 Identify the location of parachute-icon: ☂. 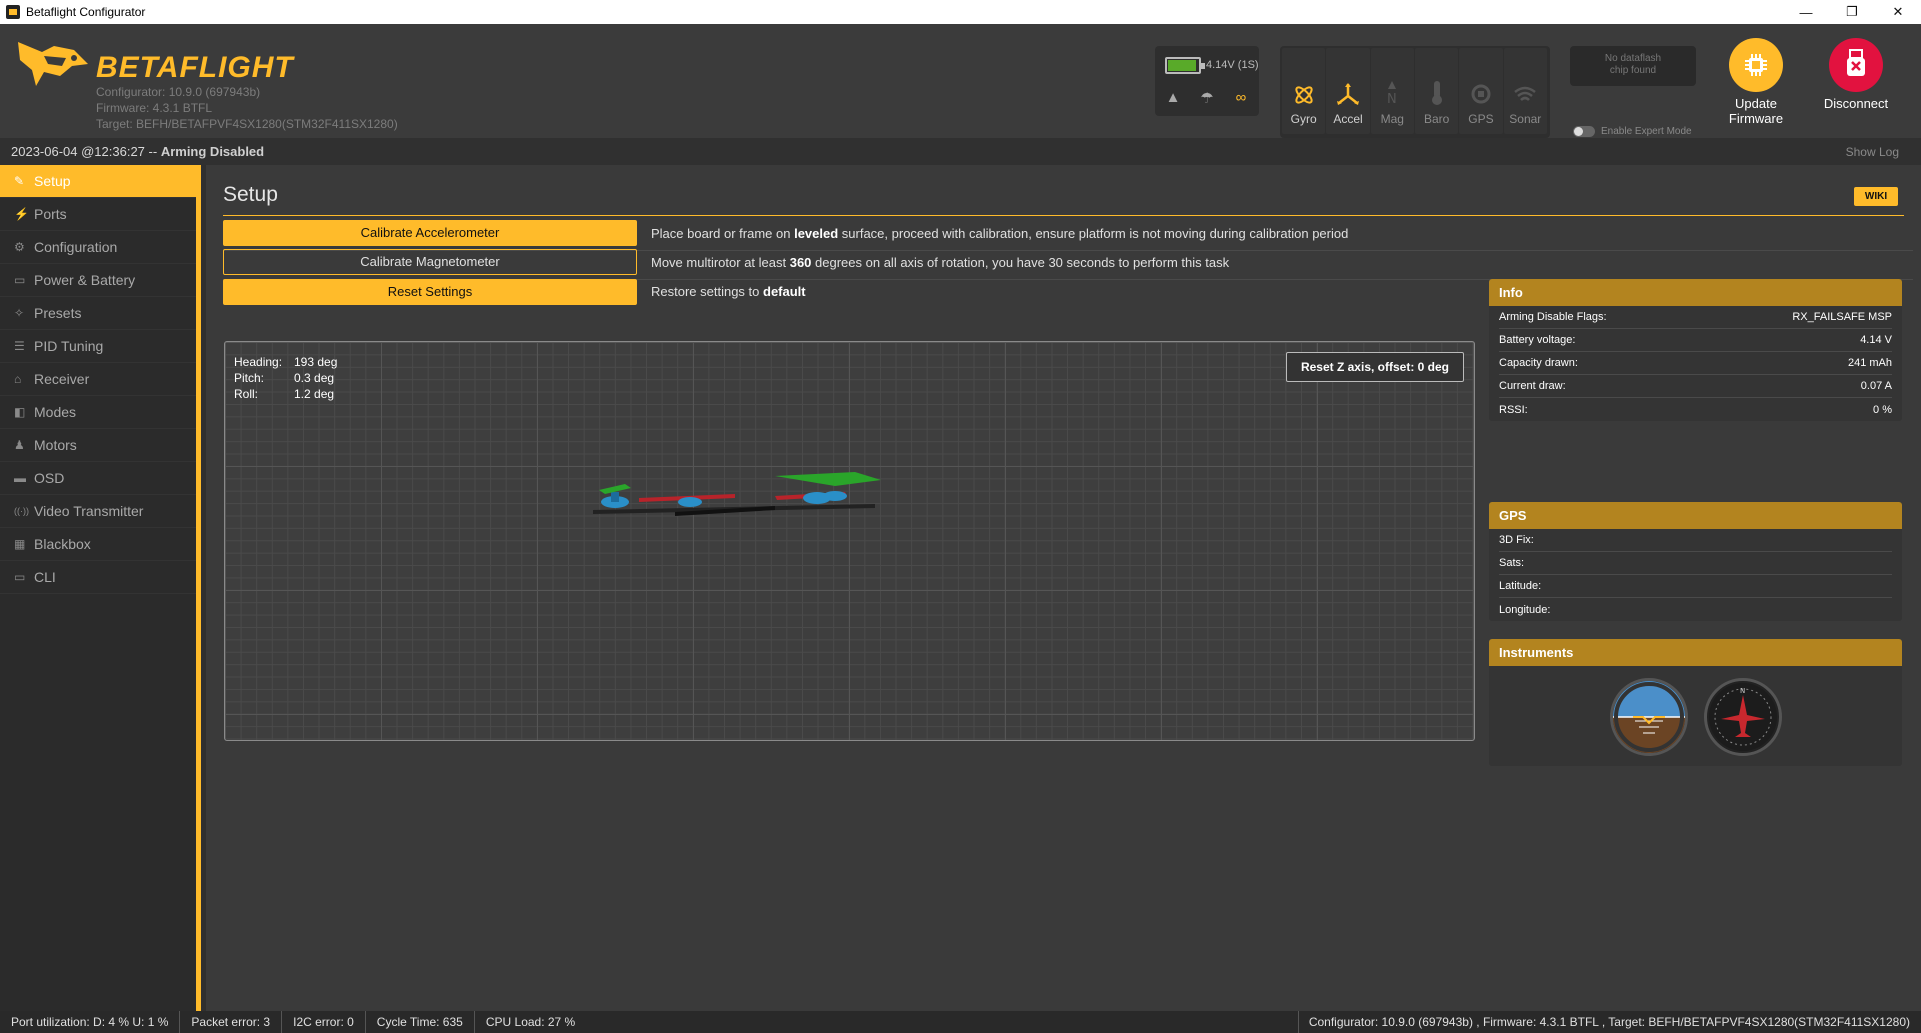
(1207, 98).